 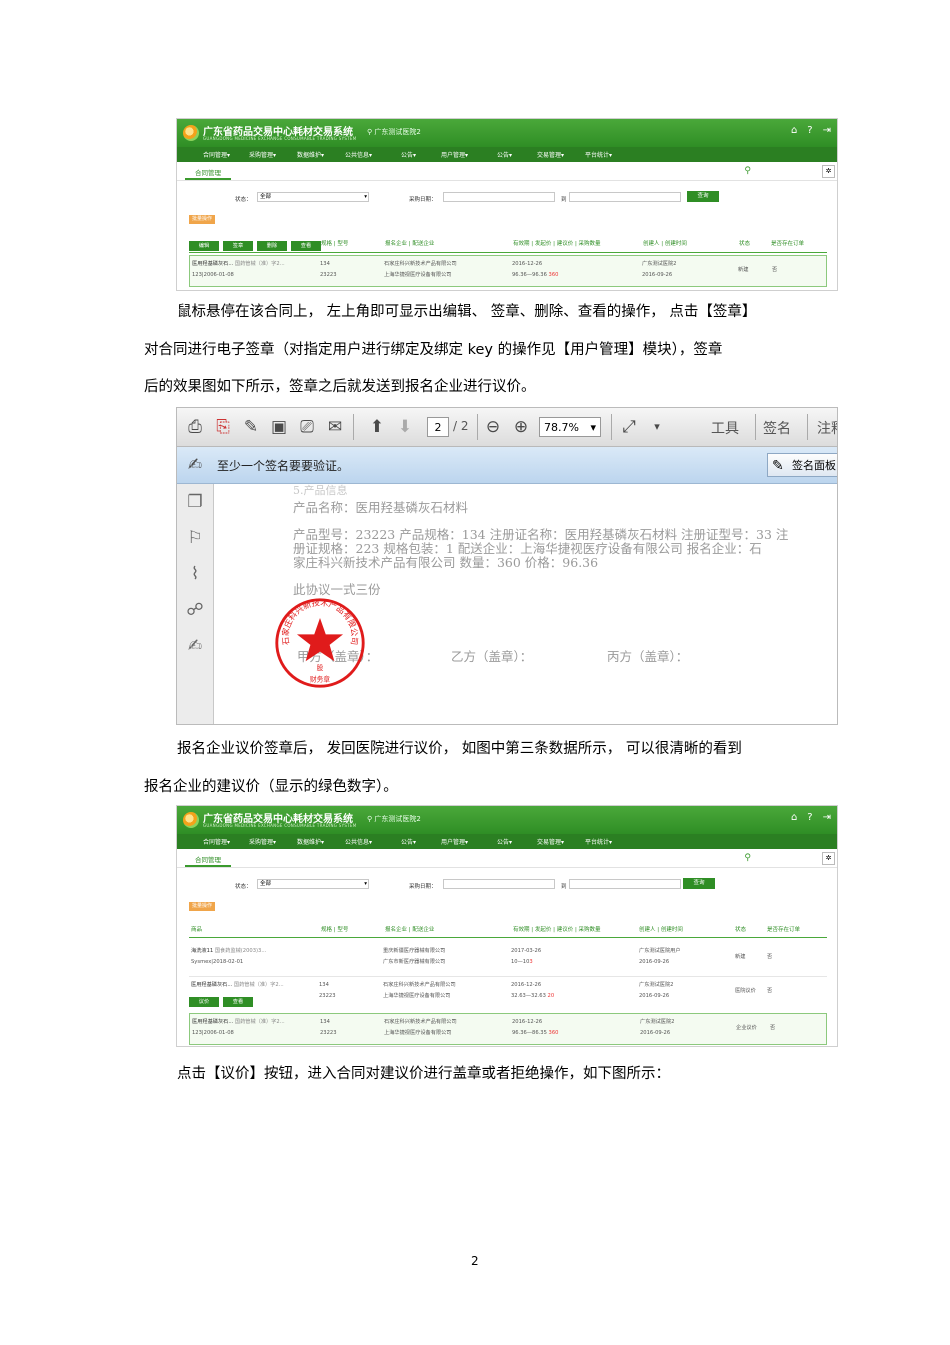 What do you see at coordinates (279, 427) in the screenshot?
I see `save-icon: ▣` at bounding box center [279, 427].